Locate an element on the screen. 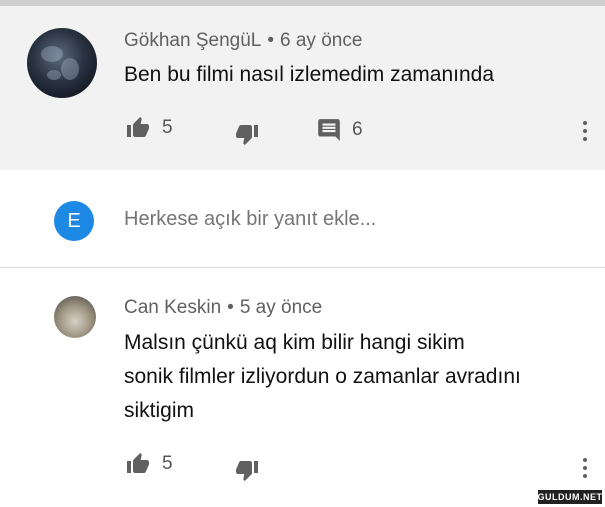  comment-author: Gökhan ŞengüL is located at coordinates (192, 40).